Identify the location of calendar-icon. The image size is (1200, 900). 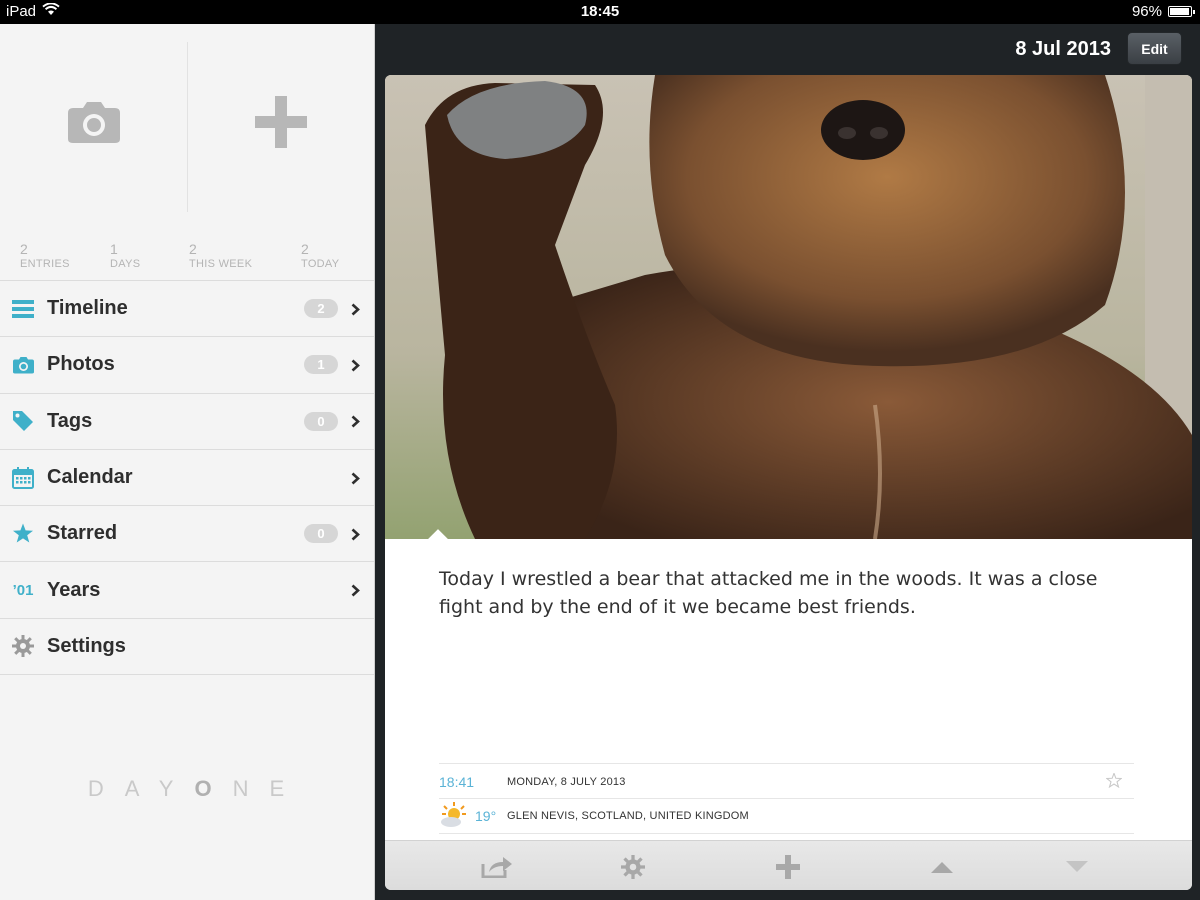
(23, 477).